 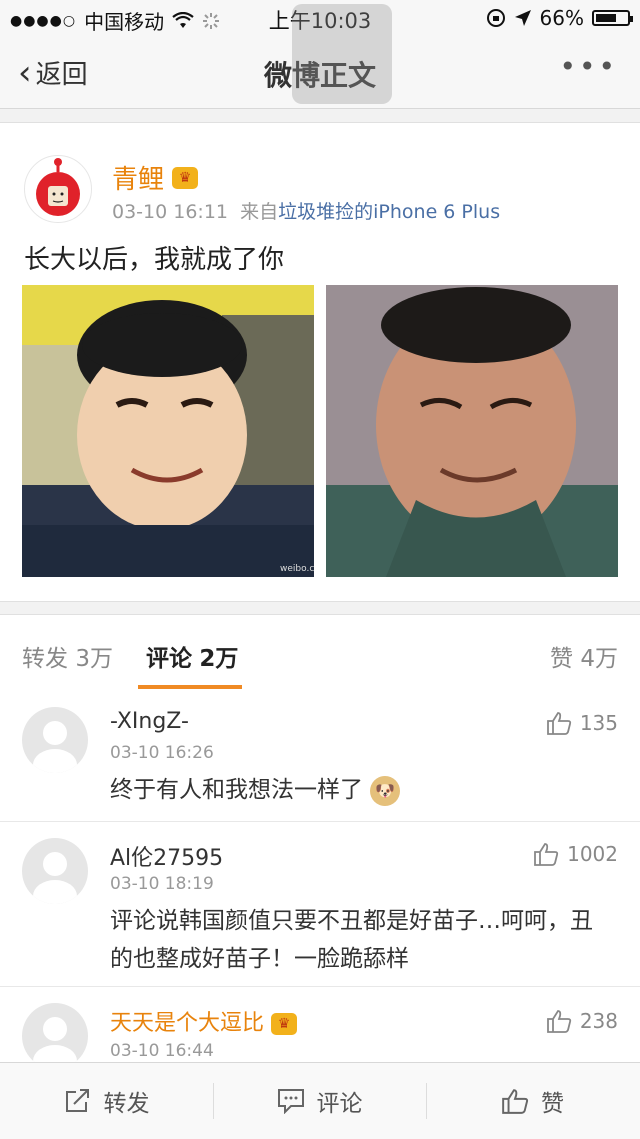 I want to click on comment-like-count: 238, so click(x=598, y=1021).